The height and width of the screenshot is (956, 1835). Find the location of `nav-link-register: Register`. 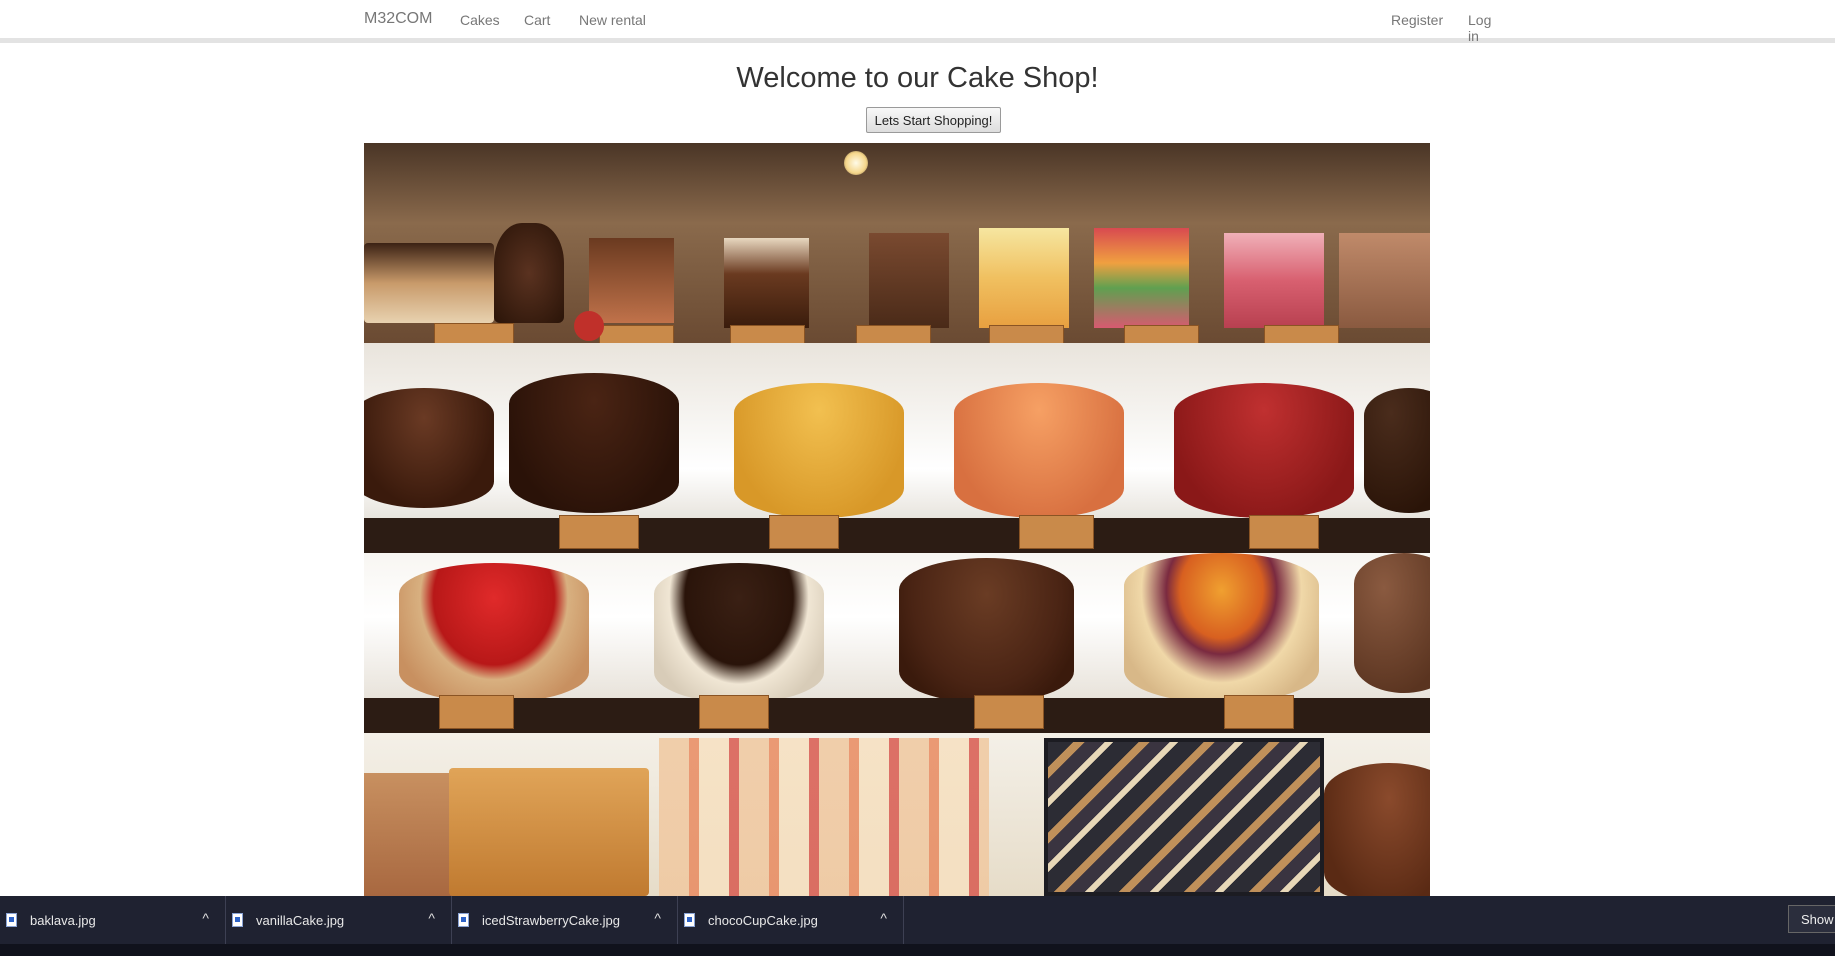

nav-link-register: Register is located at coordinates (1417, 20).